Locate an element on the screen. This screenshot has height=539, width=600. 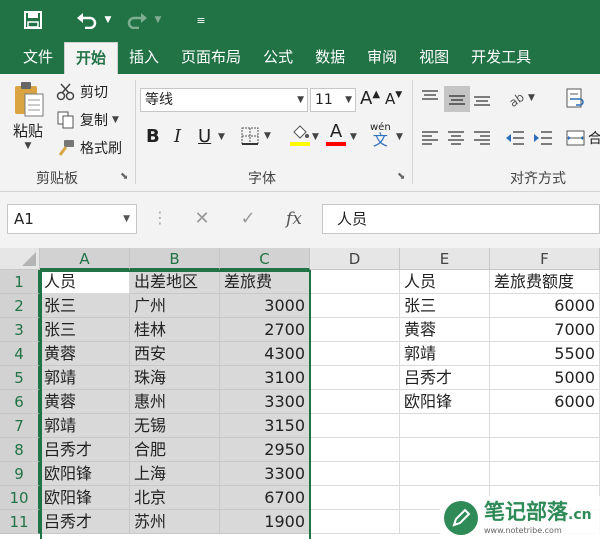
decrease-indent-button is located at coordinates (515, 138).